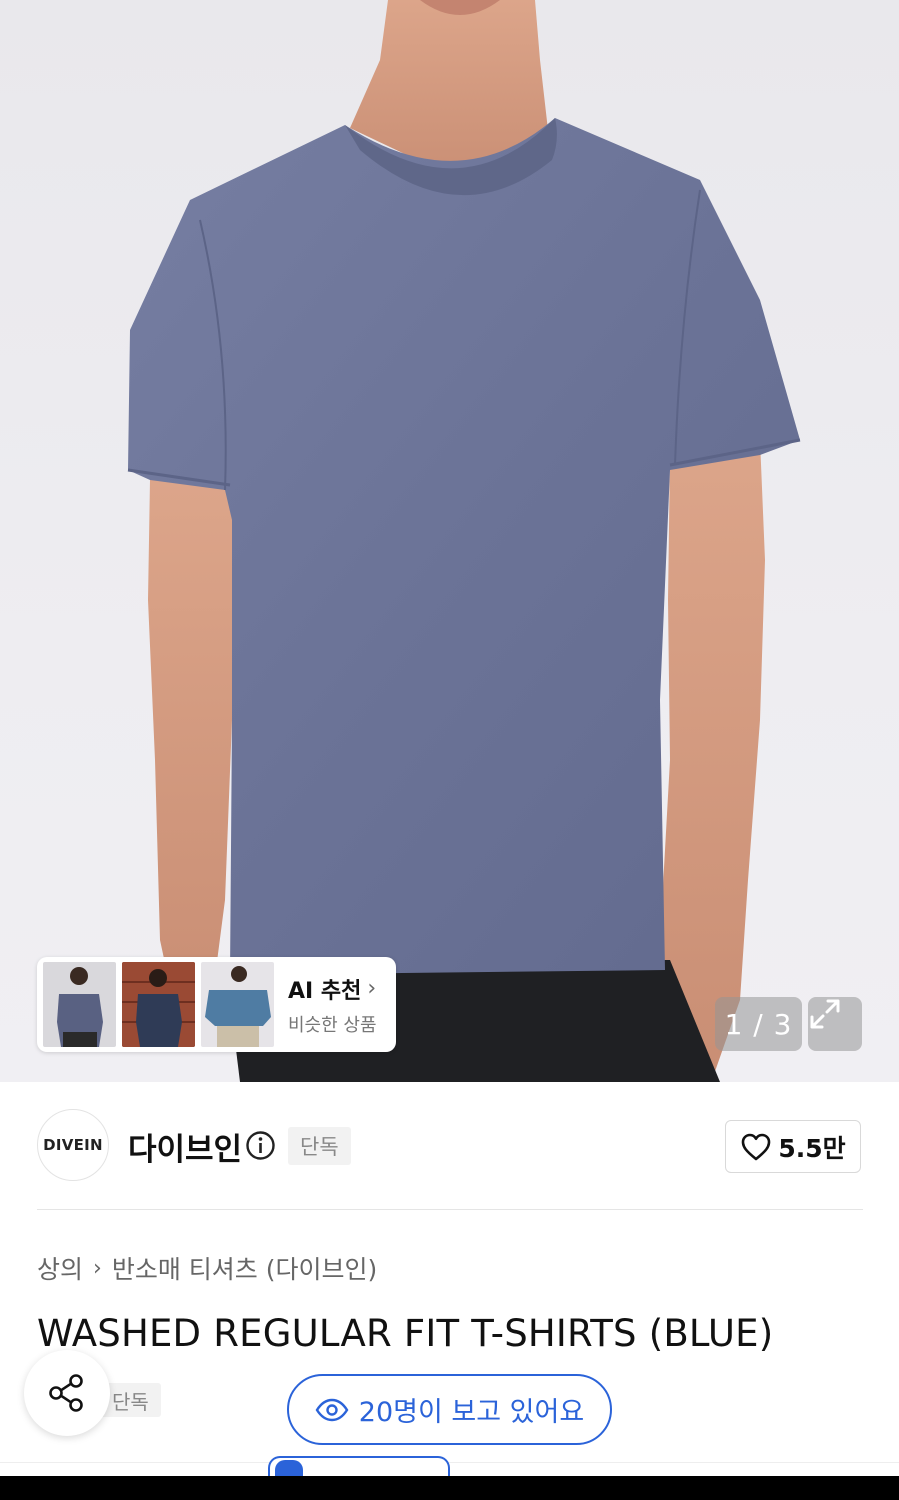 The height and width of the screenshot is (1500, 899). What do you see at coordinates (289, 1468) in the screenshot?
I see `floating-pill-dot` at bounding box center [289, 1468].